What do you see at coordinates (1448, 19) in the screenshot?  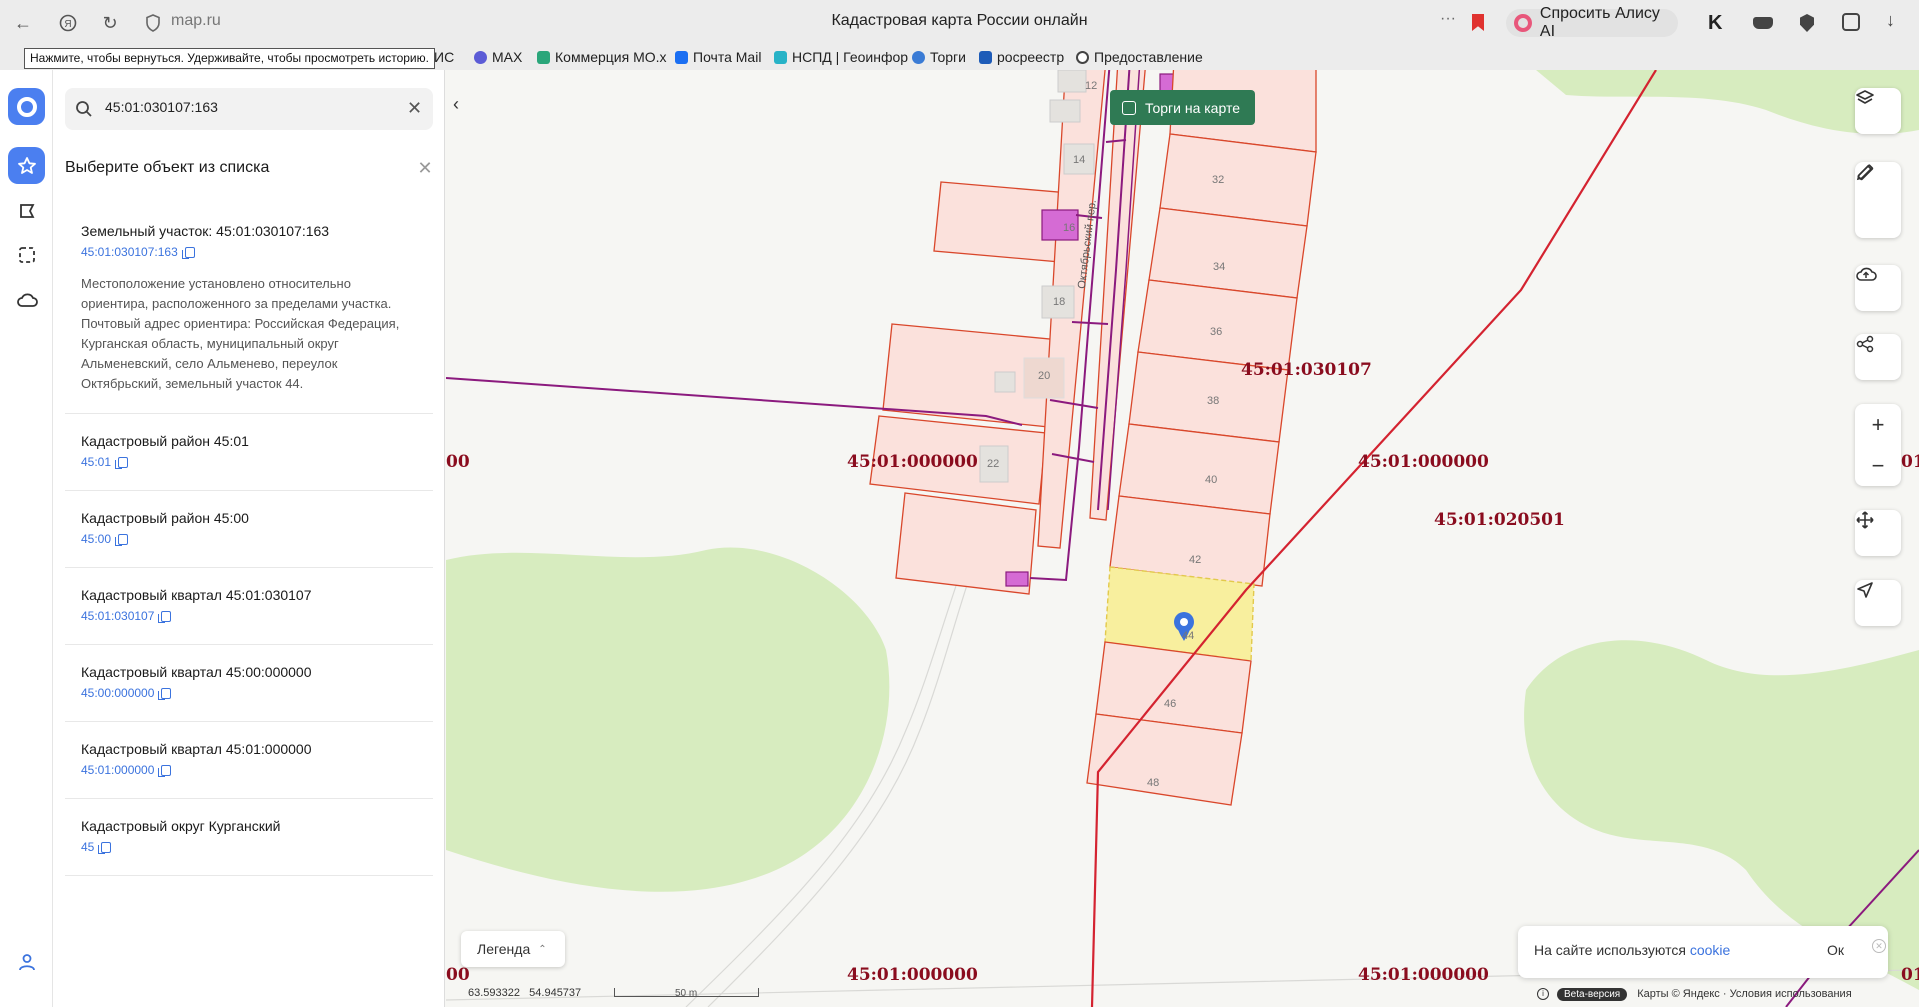 I see `more-icon: ···` at bounding box center [1448, 19].